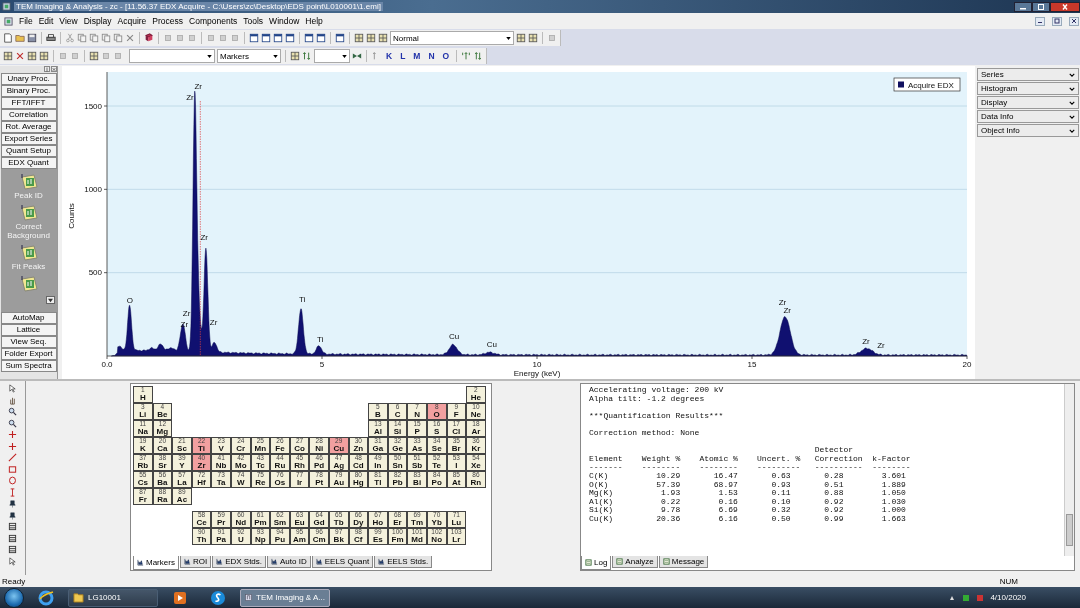 The image size is (1080, 608). What do you see at coordinates (834, 450) in the screenshot?
I see `log-line: Detector` at bounding box center [834, 450].